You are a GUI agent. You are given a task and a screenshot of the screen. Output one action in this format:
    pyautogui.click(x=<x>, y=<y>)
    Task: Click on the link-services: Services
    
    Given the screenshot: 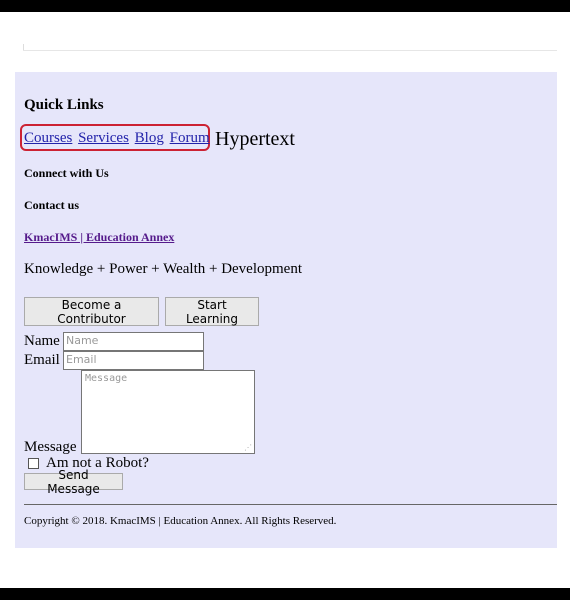 What is the action you would take?
    pyautogui.click(x=103, y=138)
    